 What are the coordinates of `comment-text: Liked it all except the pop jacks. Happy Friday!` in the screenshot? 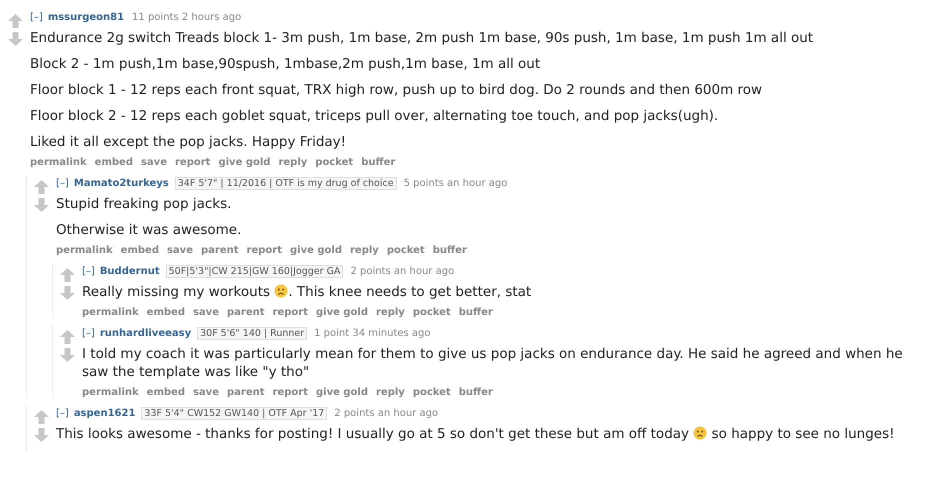 It's located at (188, 142).